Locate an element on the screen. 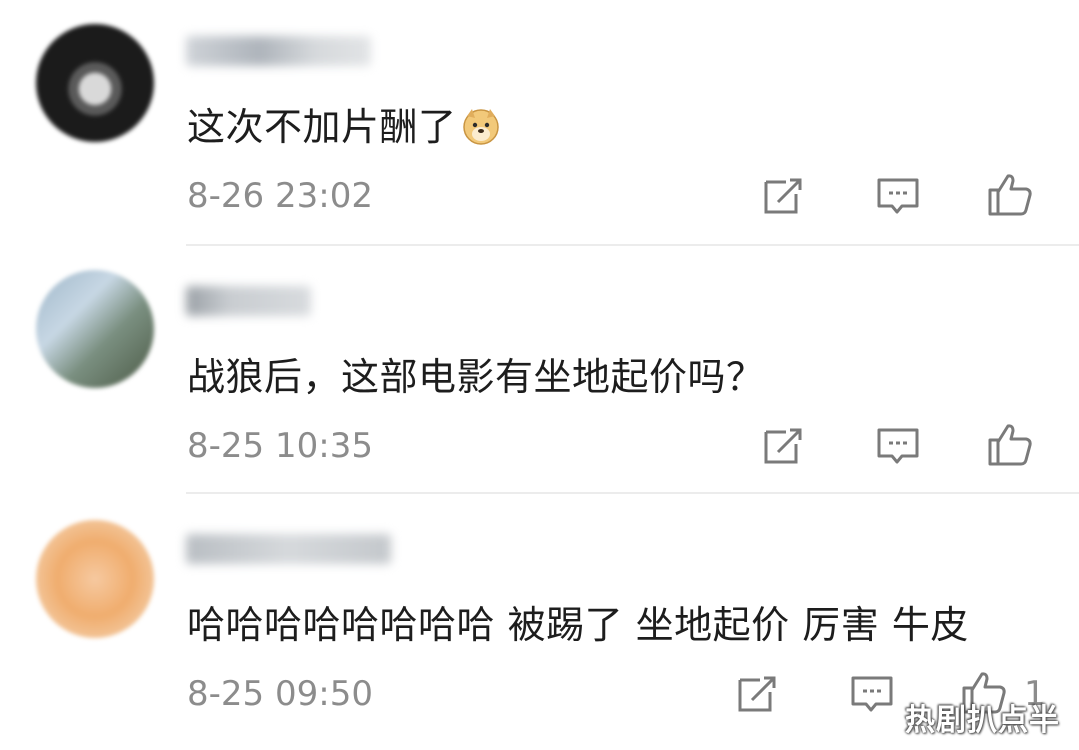 This screenshot has width=1079, height=750. timestamp: 8-26 23:02 is located at coordinates (280, 196).